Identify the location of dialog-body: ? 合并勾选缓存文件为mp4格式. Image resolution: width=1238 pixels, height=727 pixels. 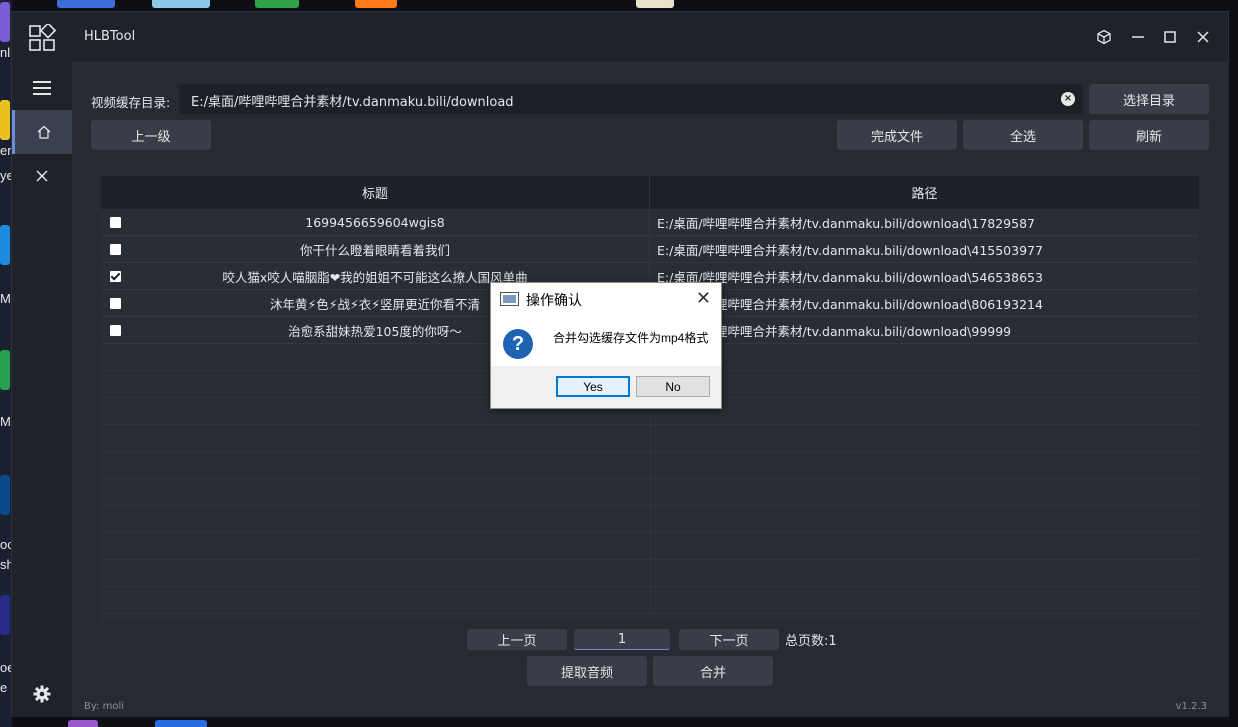
(606, 341).